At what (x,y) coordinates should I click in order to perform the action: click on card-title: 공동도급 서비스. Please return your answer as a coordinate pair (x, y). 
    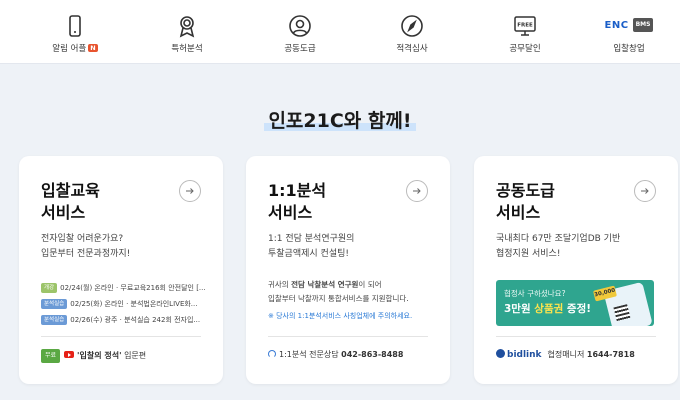
    Looking at the image, I should click on (525, 201).